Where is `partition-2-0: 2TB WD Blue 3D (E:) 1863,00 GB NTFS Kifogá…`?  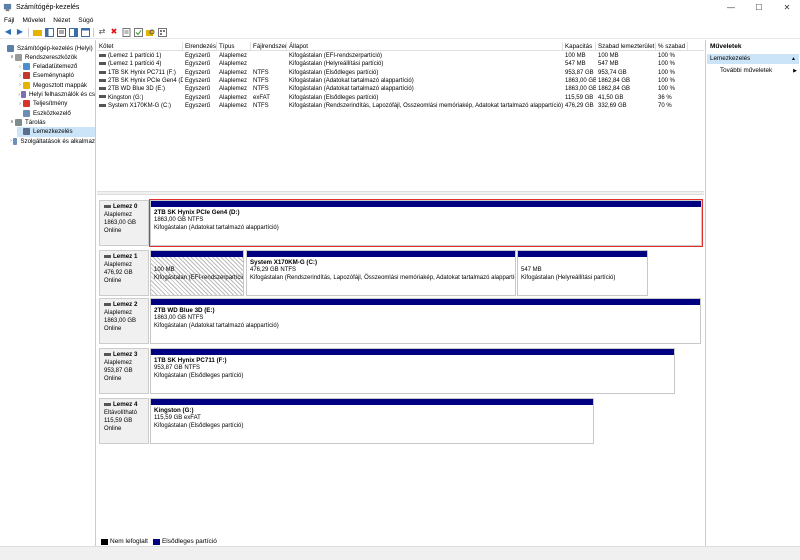
partition-2-0: 2TB WD Blue 3D (E:) 1863,00 GB NTFS Kifogá… is located at coordinates (425, 321).